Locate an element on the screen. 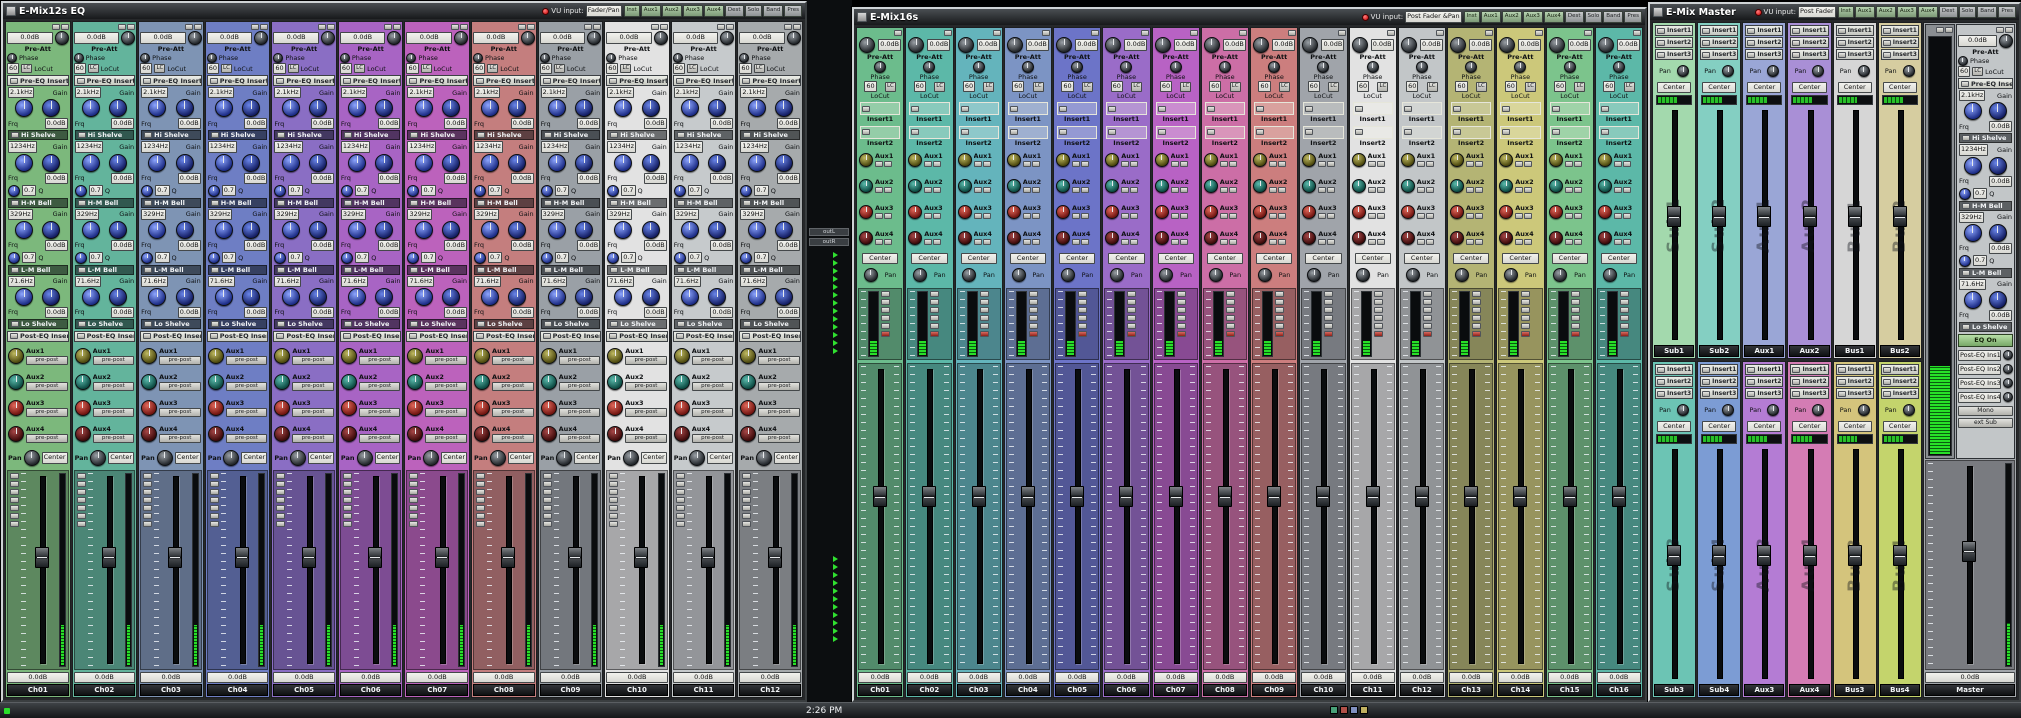  insert-slot is located at coordinates (1175, 109).